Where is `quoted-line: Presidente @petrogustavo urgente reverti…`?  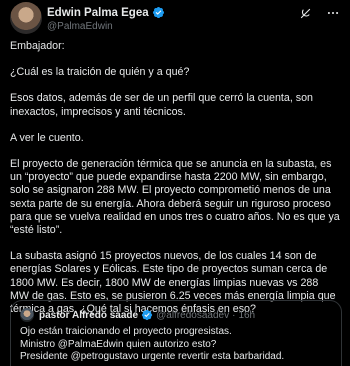
quoted-line: Presidente @petrogustavo urgente reverti… is located at coordinates (152, 356).